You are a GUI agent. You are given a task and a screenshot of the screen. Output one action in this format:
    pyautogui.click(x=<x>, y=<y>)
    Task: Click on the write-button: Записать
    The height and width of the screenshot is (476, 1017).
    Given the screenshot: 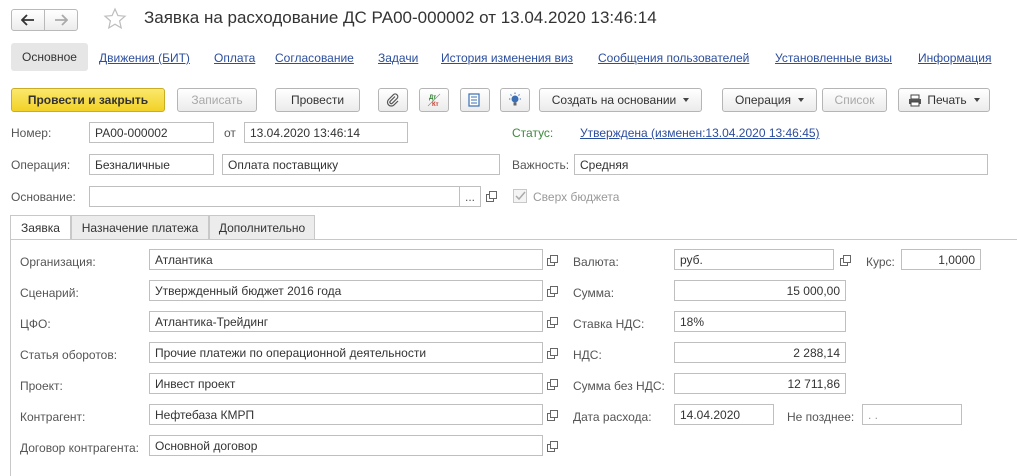 What is the action you would take?
    pyautogui.click(x=217, y=100)
    